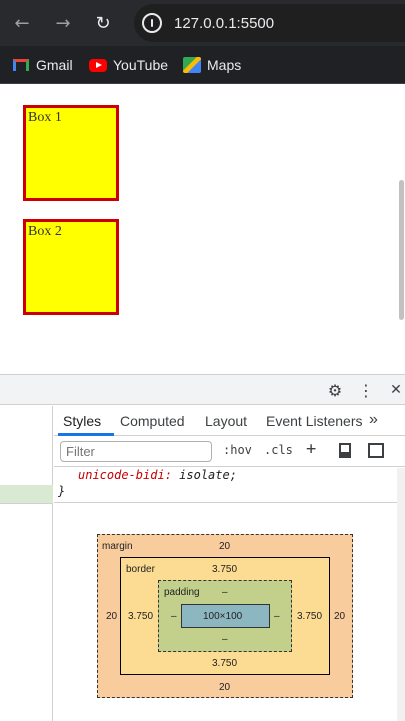 This screenshot has height=721, width=405. I want to click on border-label: border, so click(140, 569).